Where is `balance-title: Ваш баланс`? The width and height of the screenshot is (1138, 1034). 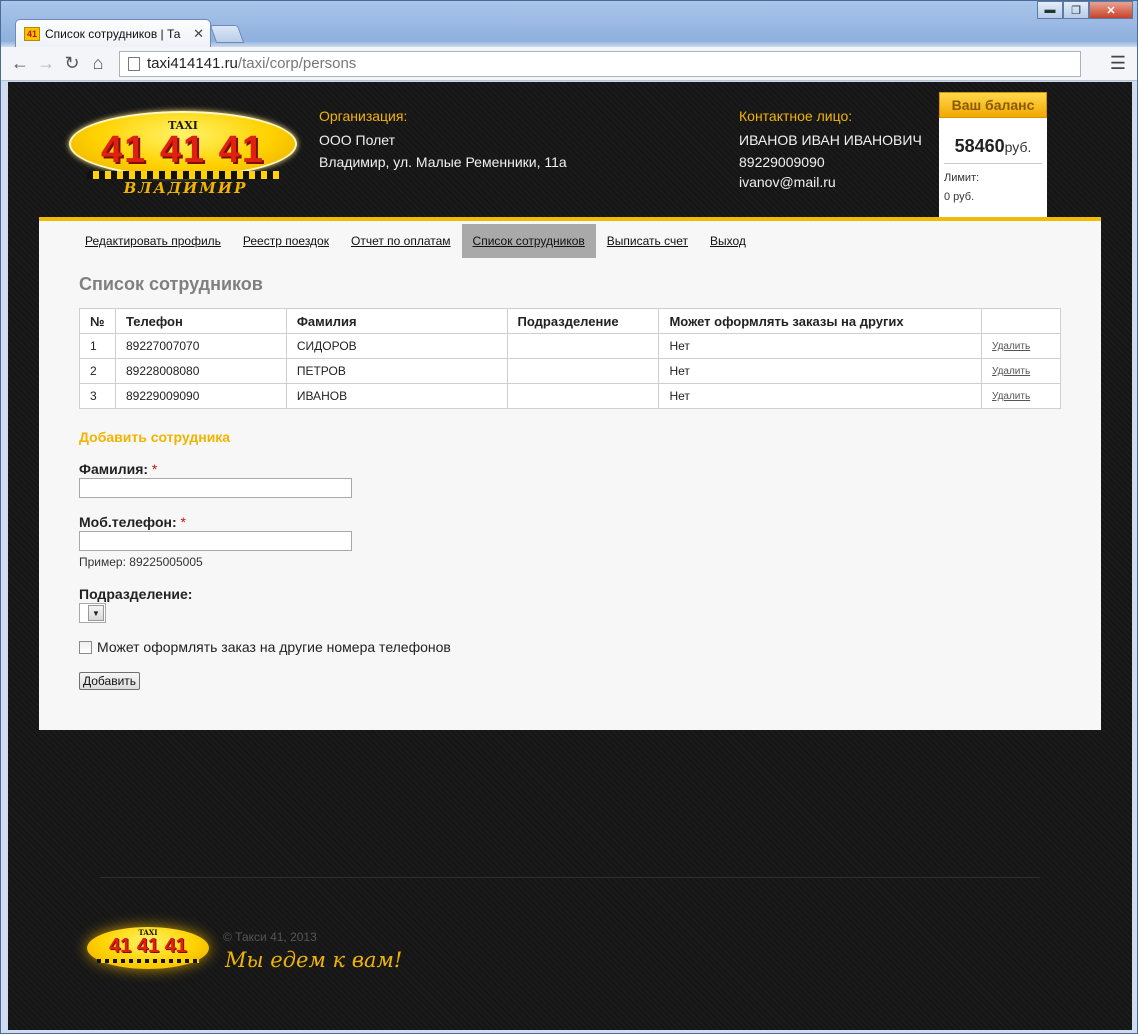
balance-title: Ваш баланс is located at coordinates (993, 105).